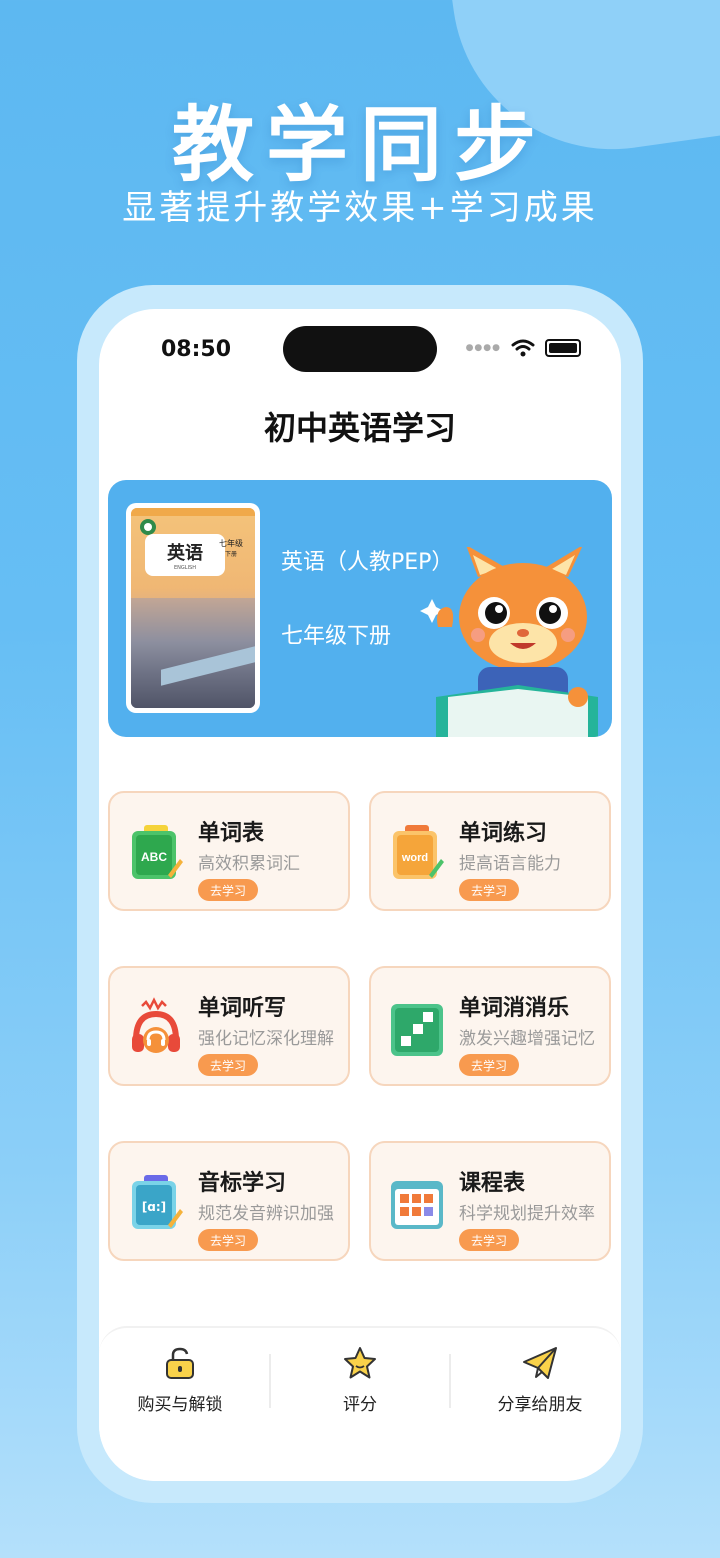 Image resolution: width=720 pixels, height=1558 pixels. Describe the element at coordinates (180, 1405) in the screenshot. I see `tab-label: 购买与解锁` at that location.